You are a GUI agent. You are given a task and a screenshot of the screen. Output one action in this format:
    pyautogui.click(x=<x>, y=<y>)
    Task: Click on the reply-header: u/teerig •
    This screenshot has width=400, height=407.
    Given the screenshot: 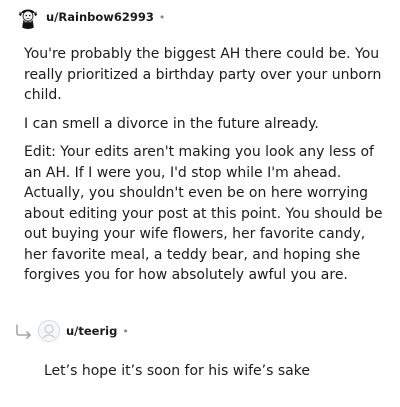 What is the action you would take?
    pyautogui.click(x=71, y=331)
    